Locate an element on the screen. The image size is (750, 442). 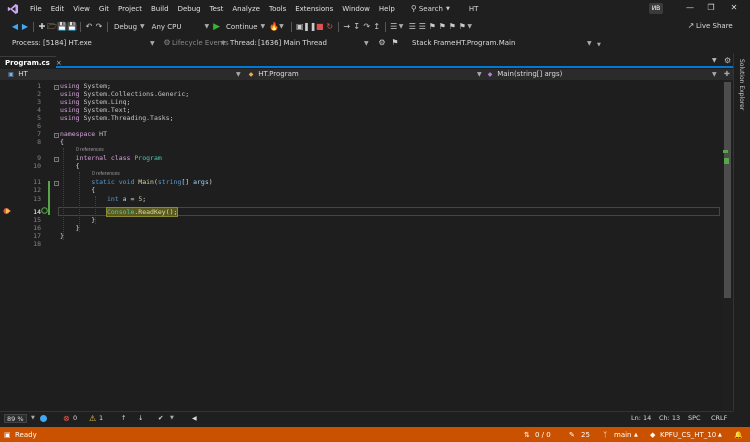
step-over-icon: ↷ is located at coordinates (367, 27).